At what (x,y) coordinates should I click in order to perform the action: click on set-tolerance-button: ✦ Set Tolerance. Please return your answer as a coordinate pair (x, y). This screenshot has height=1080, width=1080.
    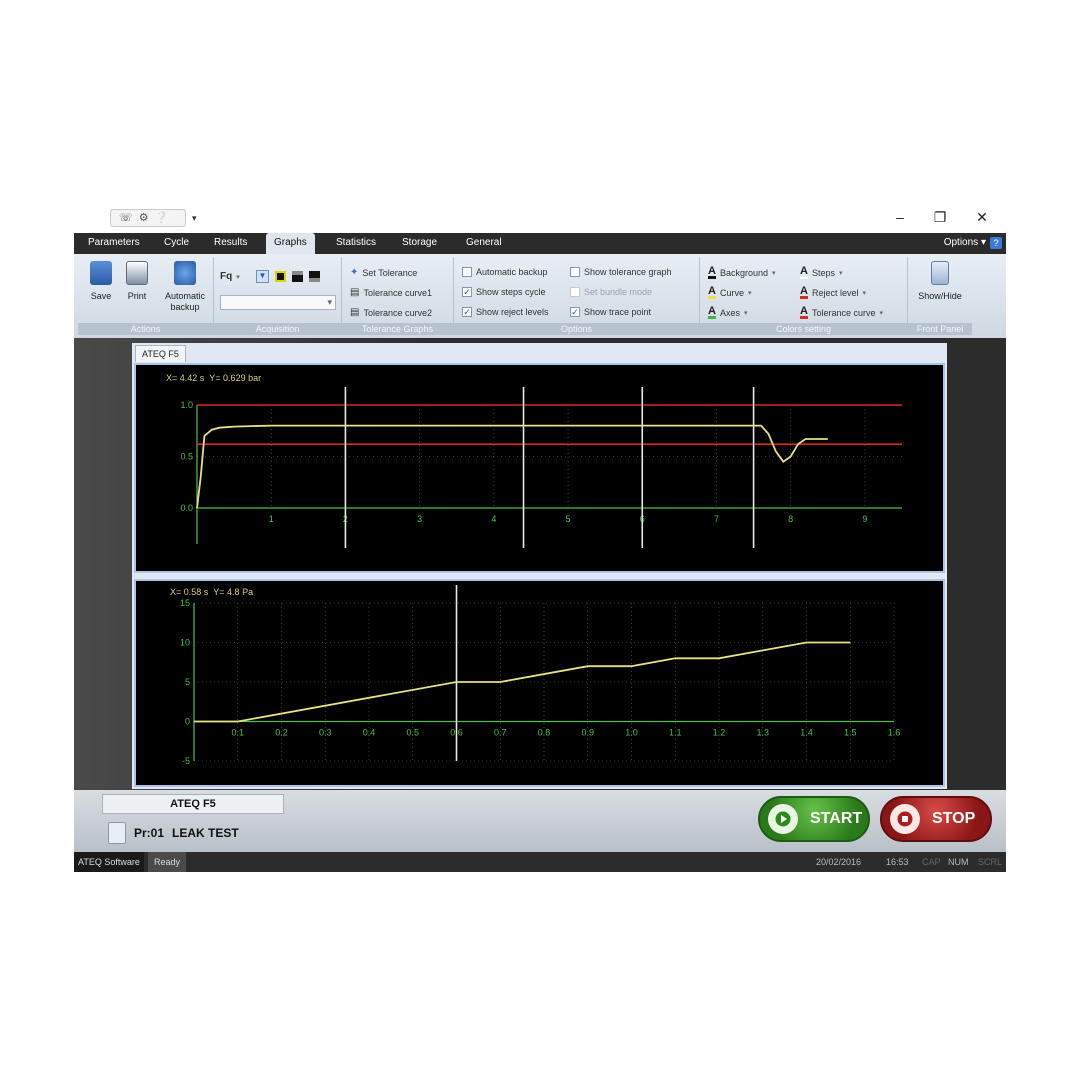
    Looking at the image, I should click on (383, 272).